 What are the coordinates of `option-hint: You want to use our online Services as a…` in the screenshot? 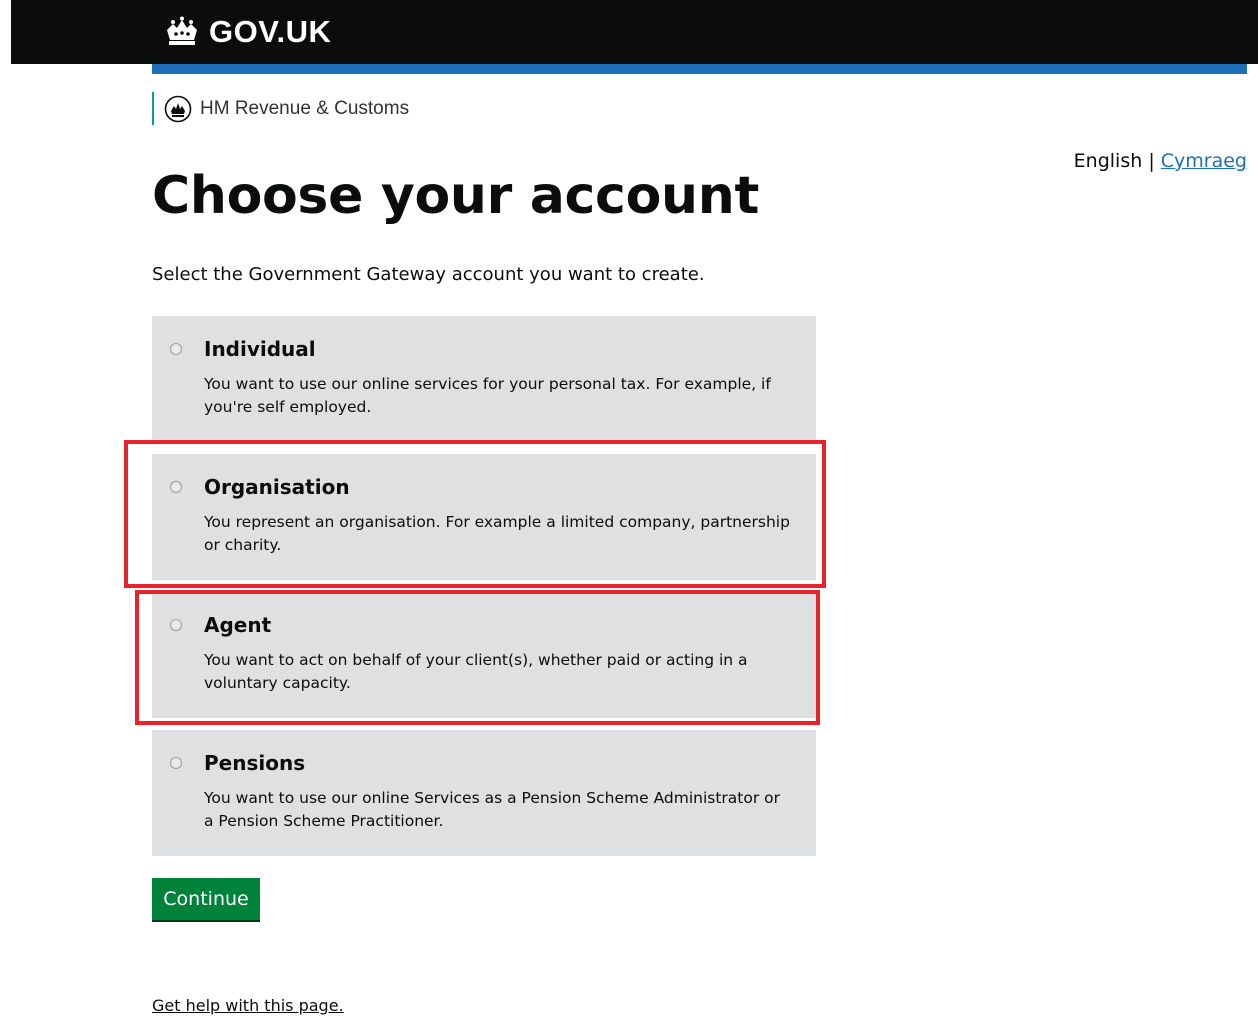 It's located at (492, 809).